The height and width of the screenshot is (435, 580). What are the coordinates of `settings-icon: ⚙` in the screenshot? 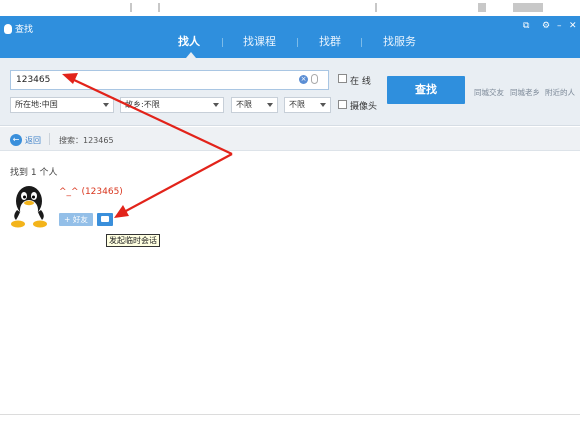 It's located at (546, 26).